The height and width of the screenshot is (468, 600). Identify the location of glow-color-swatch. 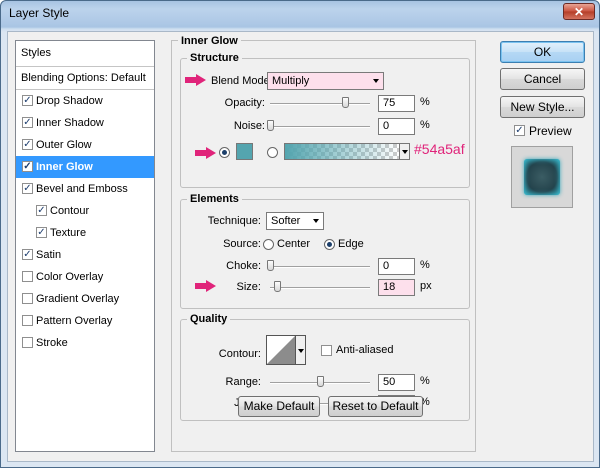
(244, 151).